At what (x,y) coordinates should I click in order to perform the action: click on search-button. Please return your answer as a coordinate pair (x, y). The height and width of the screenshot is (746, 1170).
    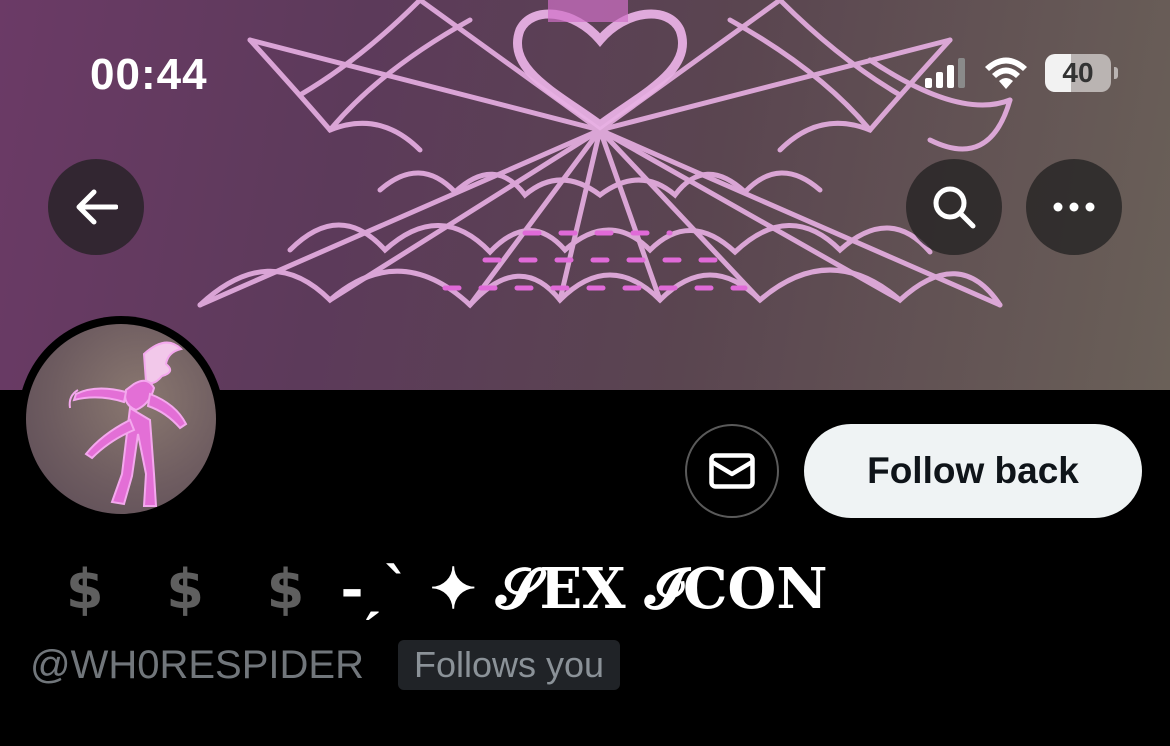
    Looking at the image, I should click on (954, 207).